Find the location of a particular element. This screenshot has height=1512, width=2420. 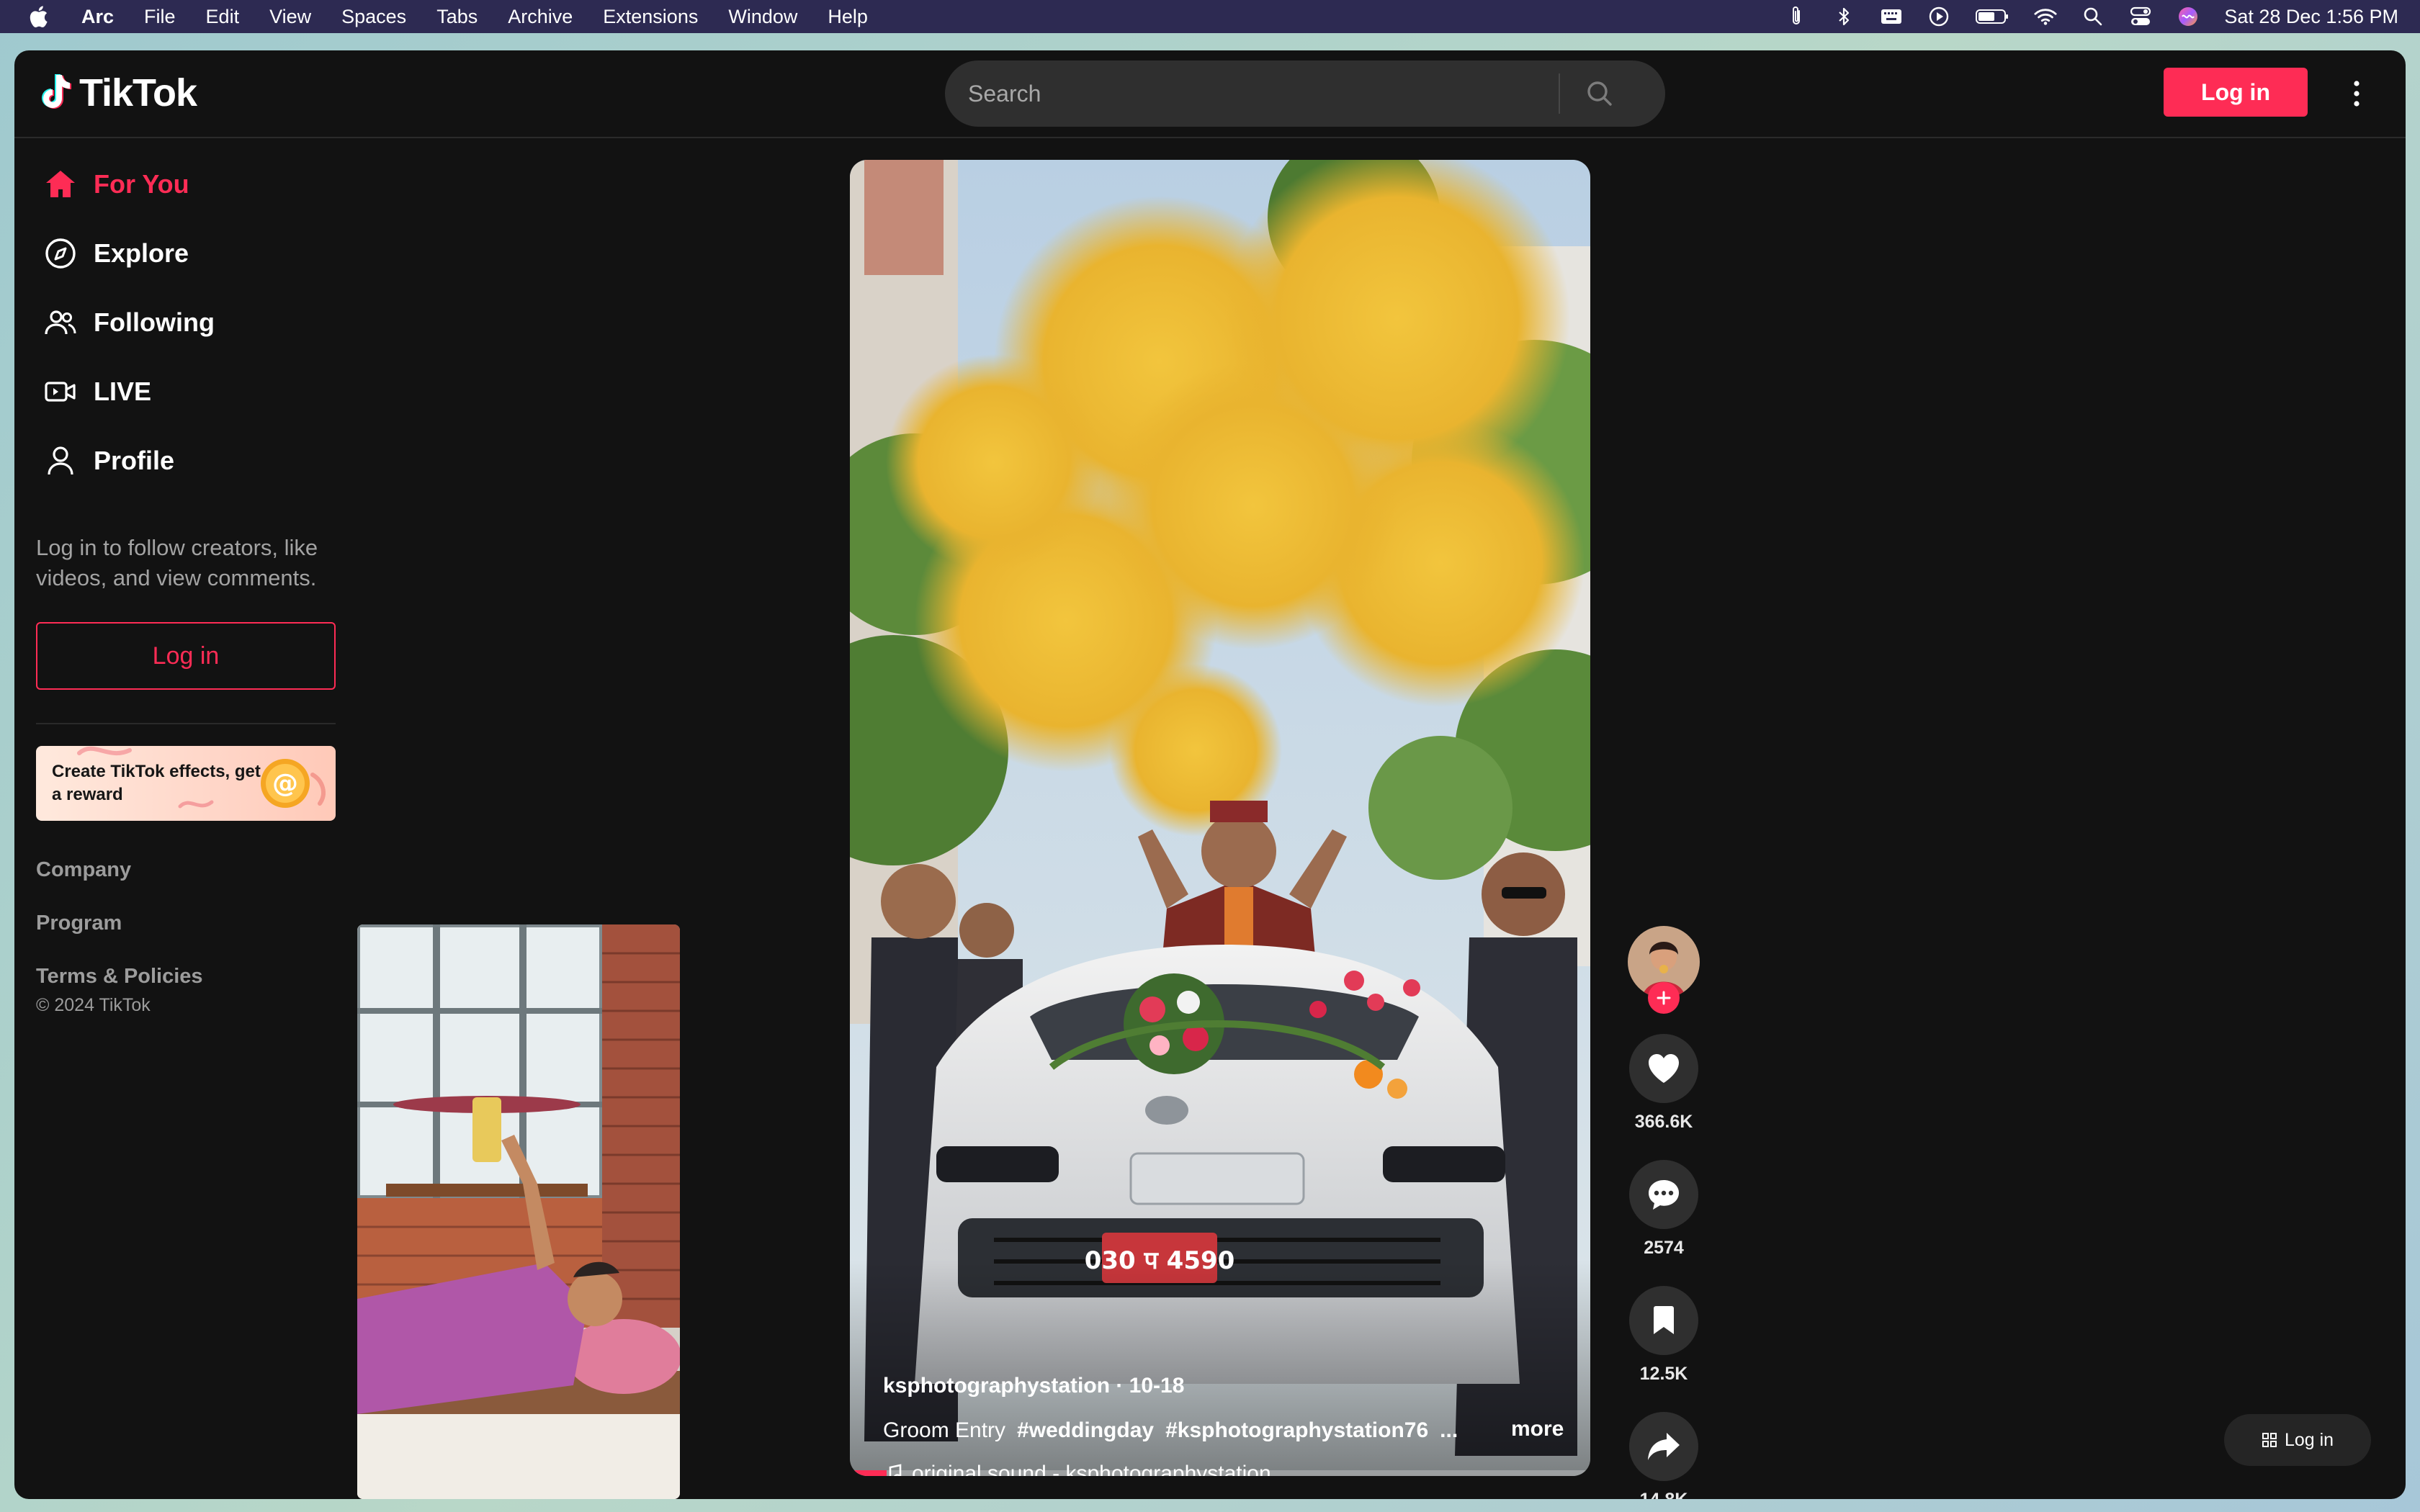

share-action: 14.8K is located at coordinates (1664, 1455).